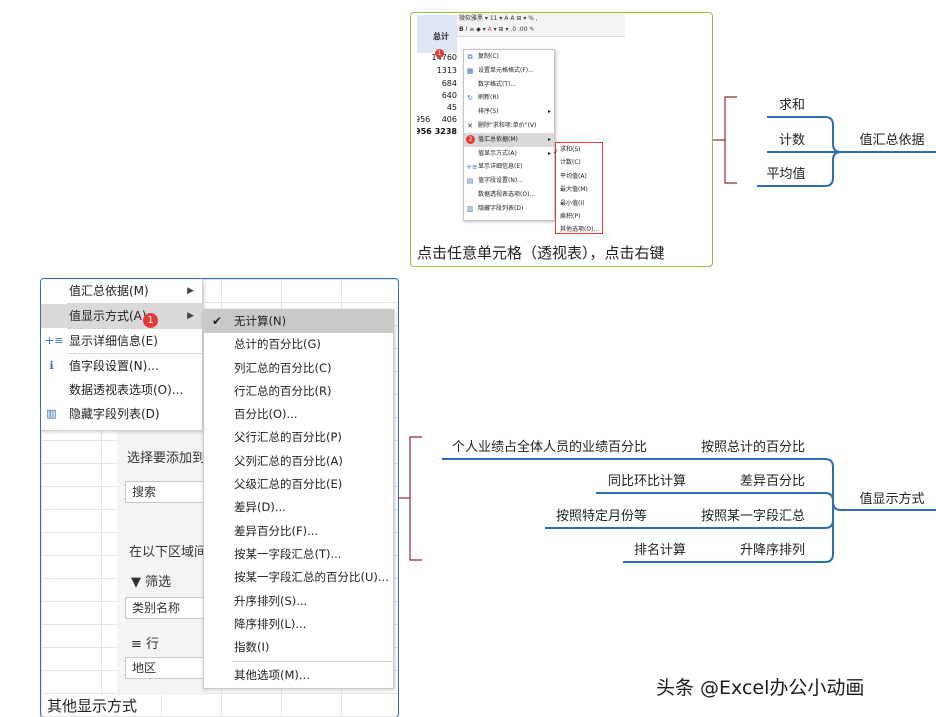  I want to click on submenu-item-count: 计数(C), so click(579, 162).